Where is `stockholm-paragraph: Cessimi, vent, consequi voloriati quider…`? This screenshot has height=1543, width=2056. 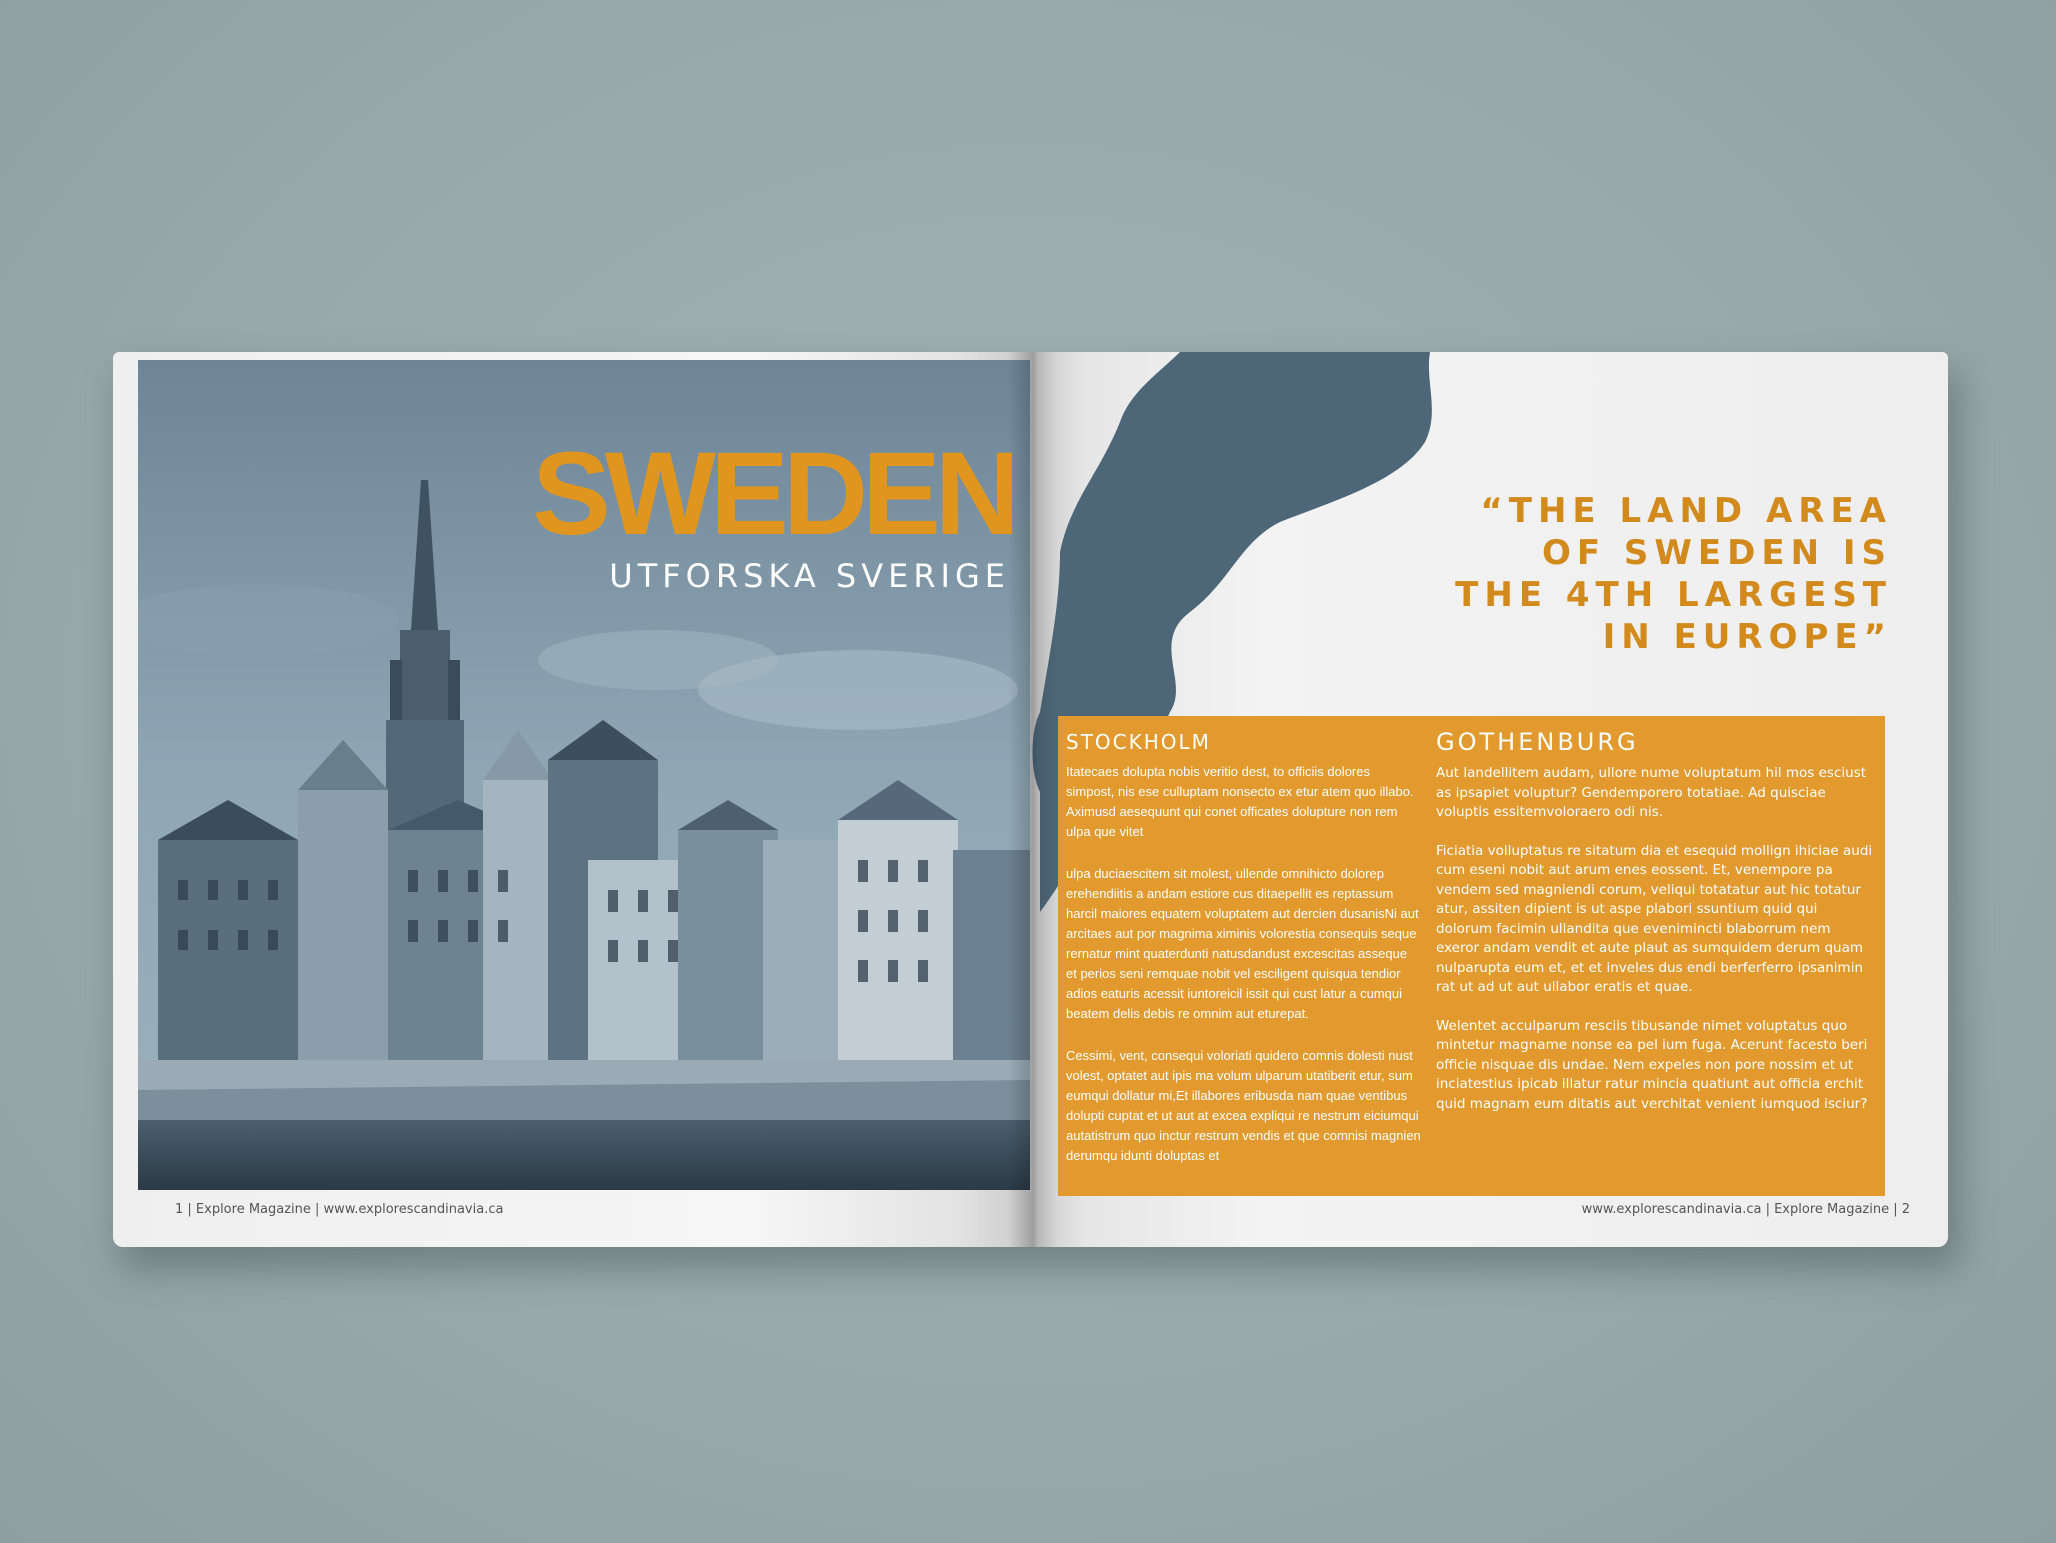 stockholm-paragraph: Cessimi, vent, consequi voloriati quider… is located at coordinates (1243, 1105).